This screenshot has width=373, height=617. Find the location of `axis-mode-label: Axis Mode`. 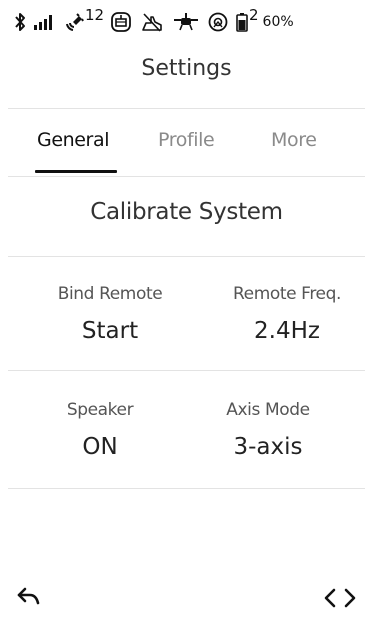

axis-mode-label: Axis Mode is located at coordinates (268, 410).